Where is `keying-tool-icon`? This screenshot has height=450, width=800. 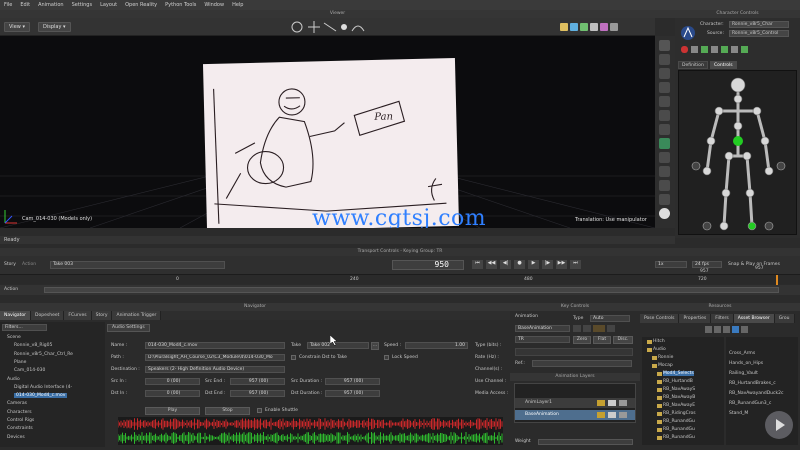 keying-tool-icon is located at coordinates (664, 143).